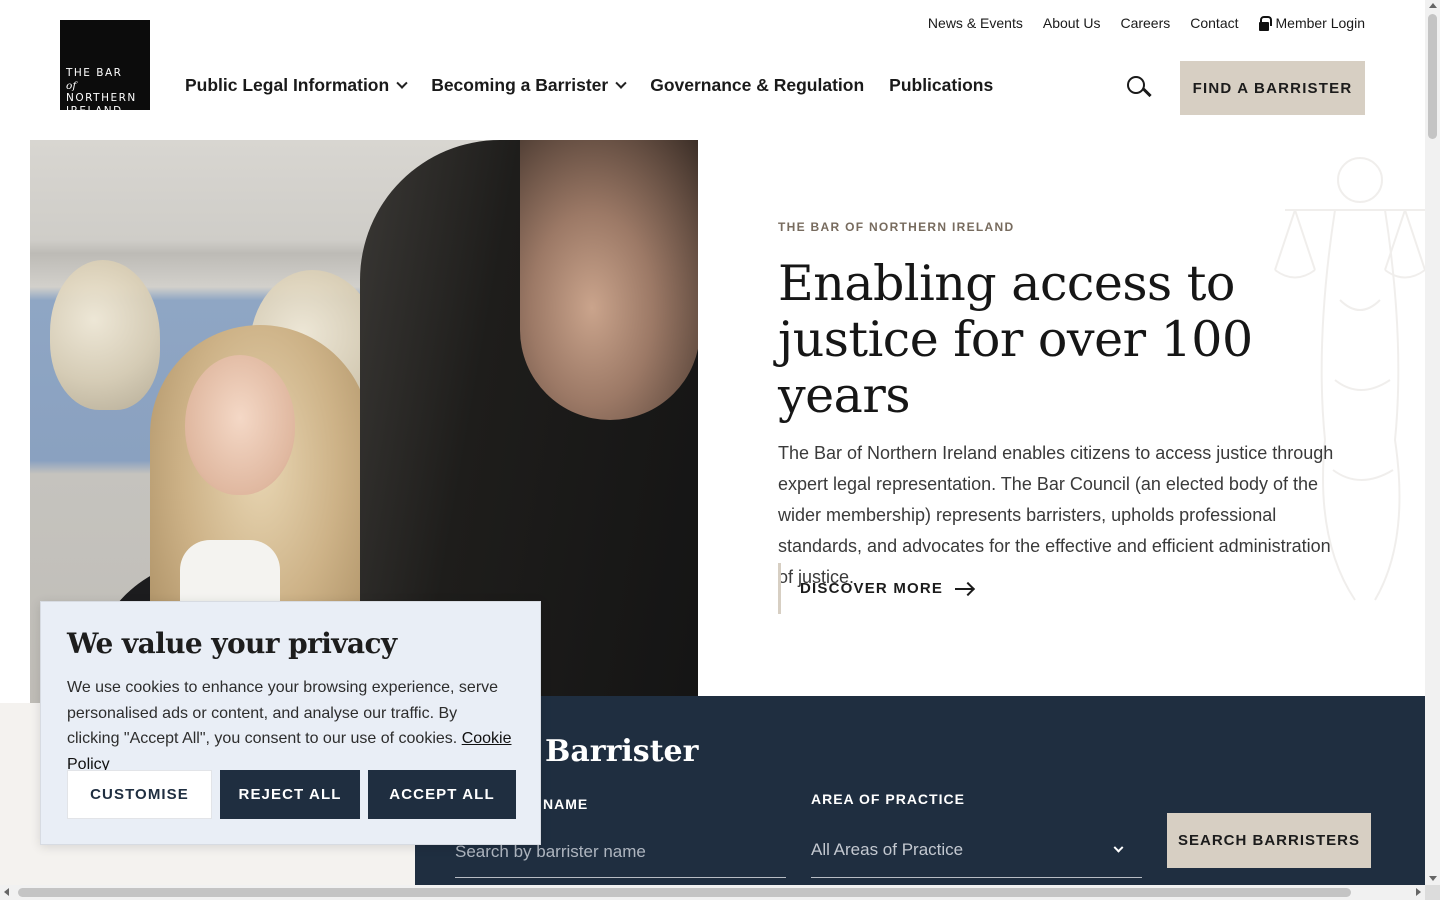 The image size is (1440, 900). Describe the element at coordinates (1432, 76) in the screenshot. I see `vertical-scroll-thumb` at that location.